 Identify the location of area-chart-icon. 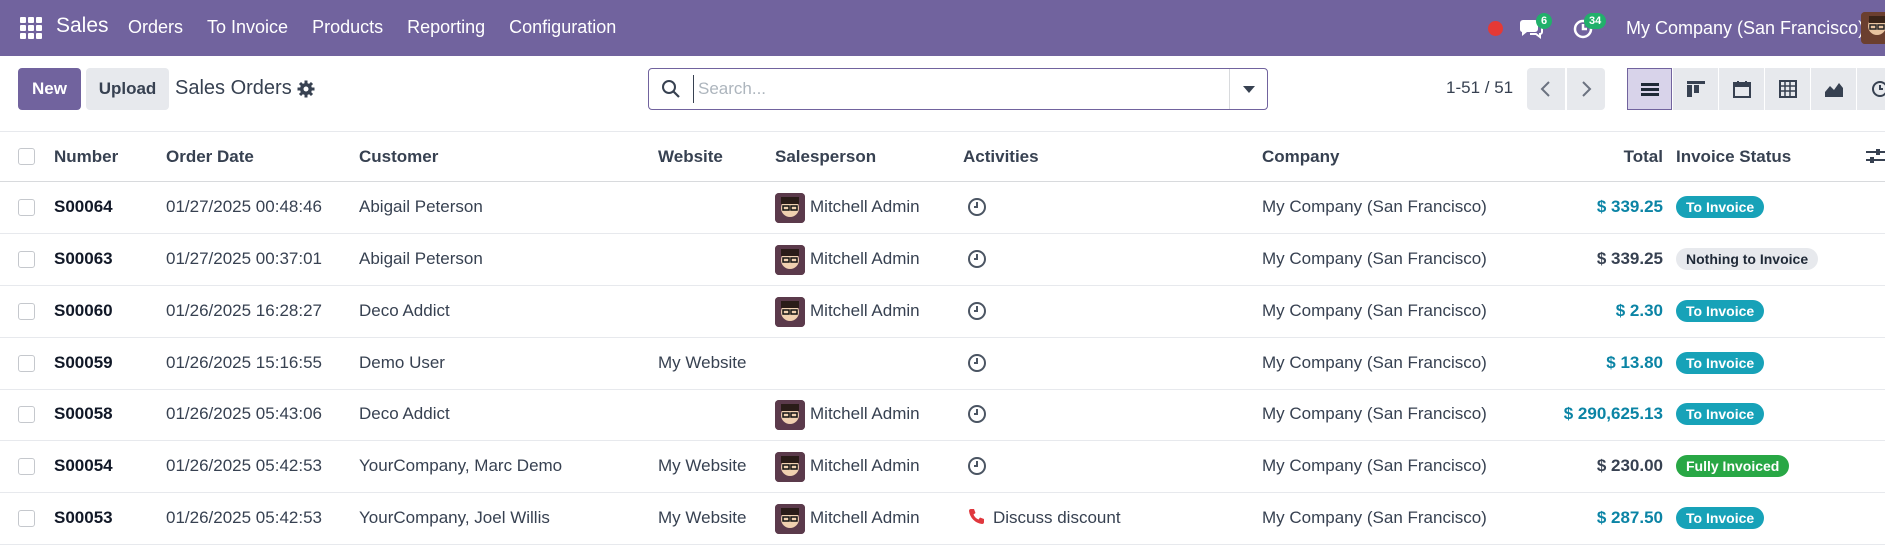
(1833, 90).